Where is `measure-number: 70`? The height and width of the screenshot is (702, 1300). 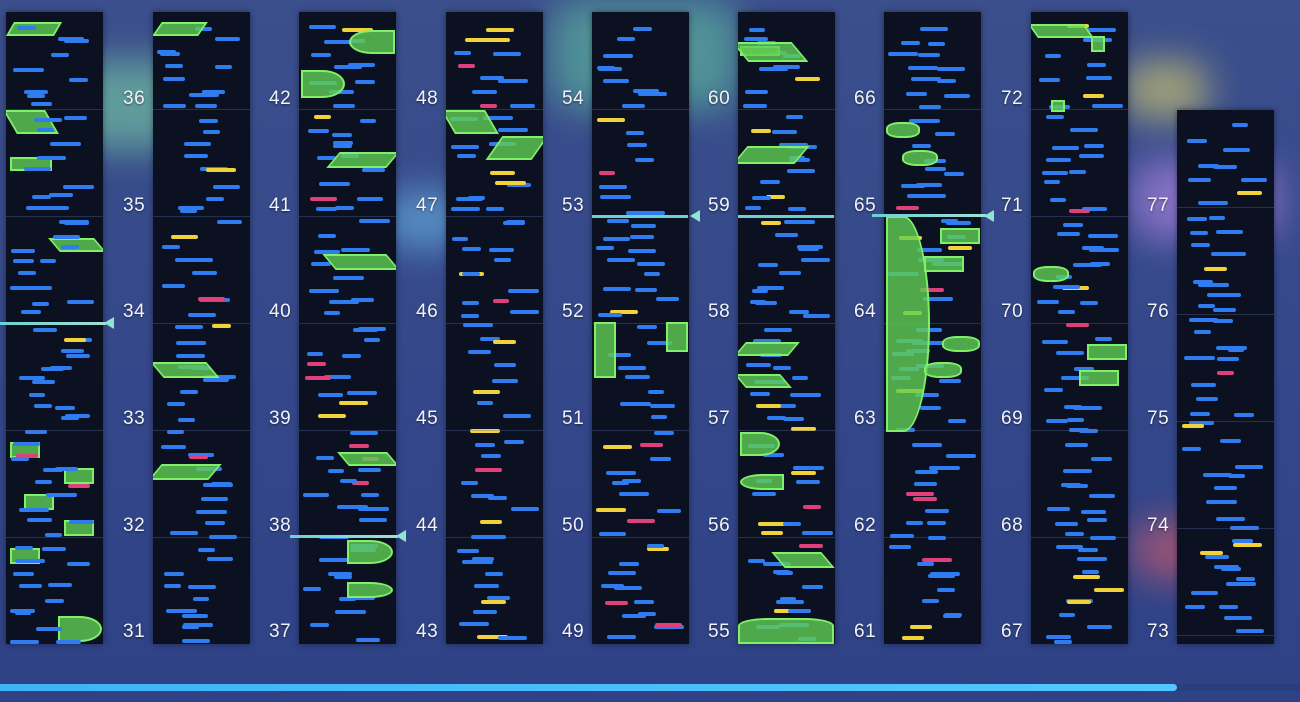 measure-number: 70 is located at coordinates (1012, 311).